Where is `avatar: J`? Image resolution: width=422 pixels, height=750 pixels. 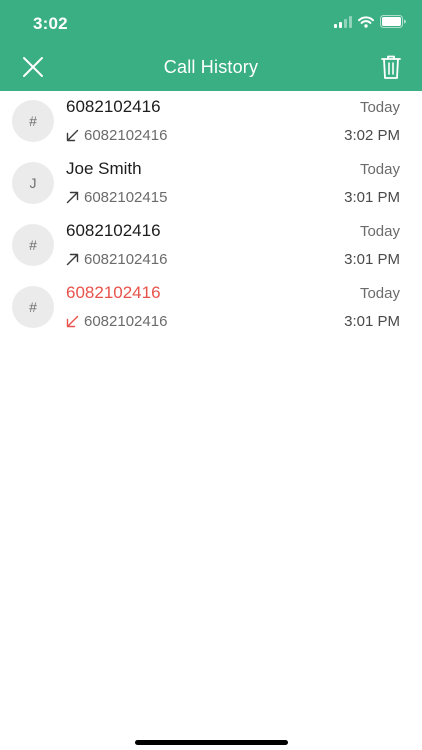 avatar: J is located at coordinates (33, 183).